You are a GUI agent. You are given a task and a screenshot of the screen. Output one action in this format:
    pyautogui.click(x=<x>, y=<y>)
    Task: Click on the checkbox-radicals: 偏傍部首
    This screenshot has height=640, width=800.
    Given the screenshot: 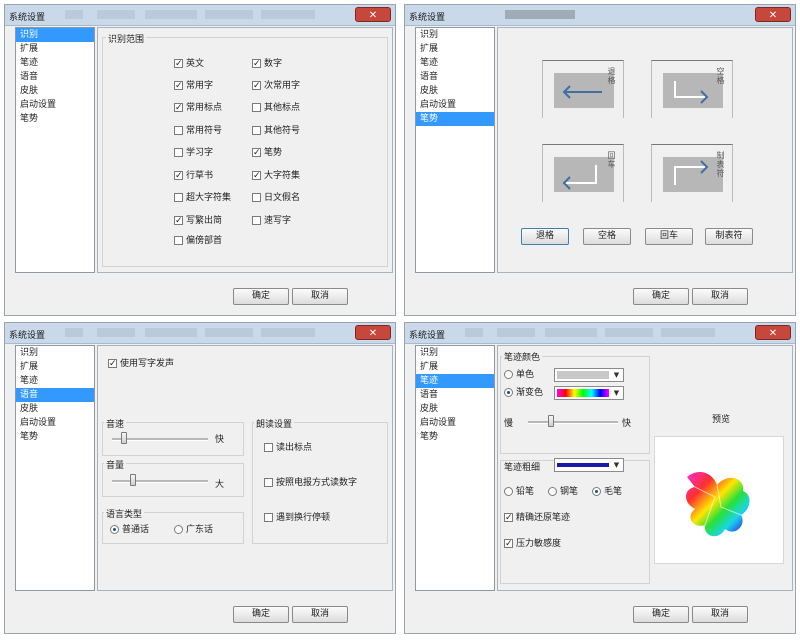 What is the action you would take?
    pyautogui.click(x=198, y=241)
    